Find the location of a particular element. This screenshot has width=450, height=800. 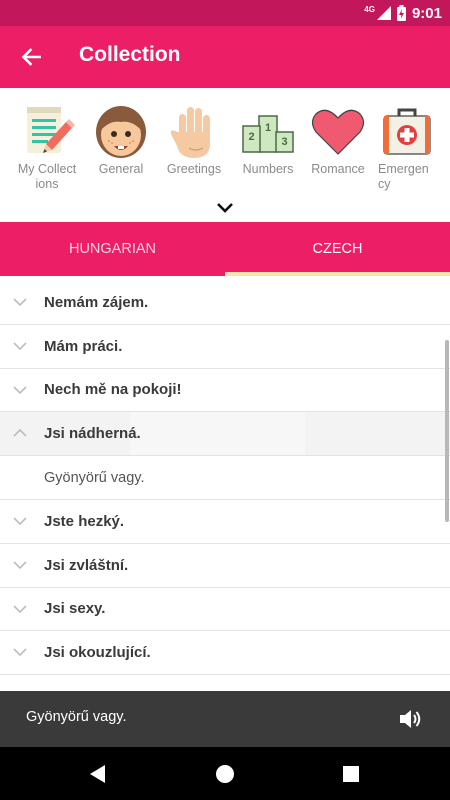

svg-text: 1 is located at coordinates (268, 128).